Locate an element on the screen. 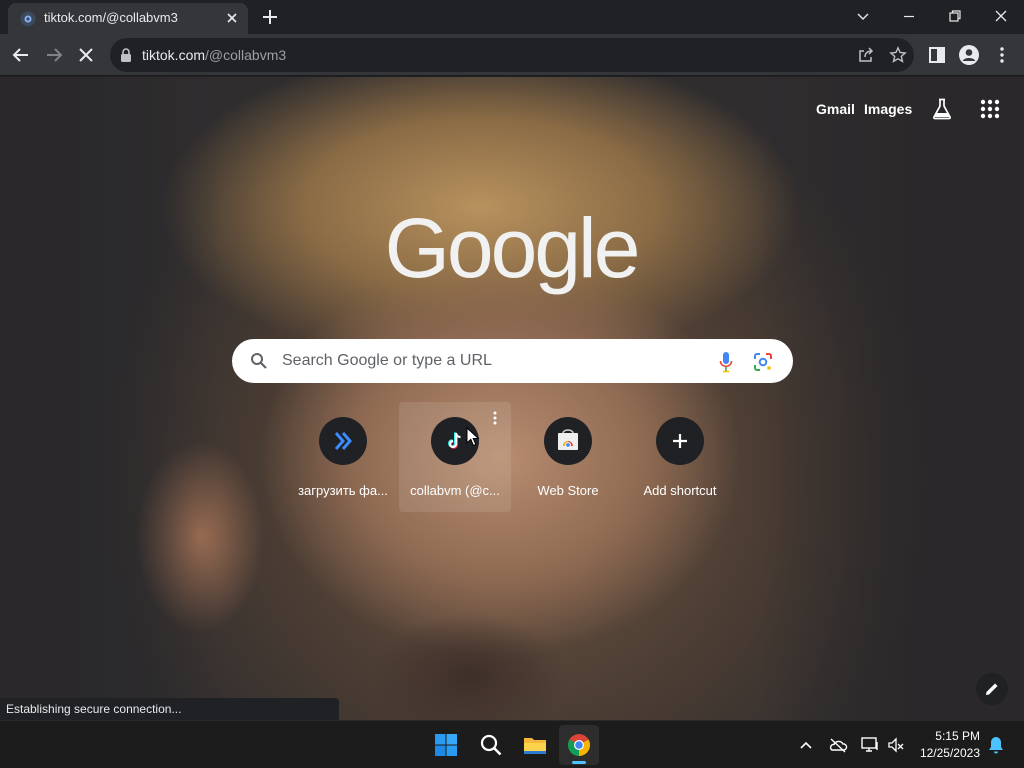 Image resolution: width=1024 pixels, height=768 pixels. pencil-icon is located at coordinates (992, 689).